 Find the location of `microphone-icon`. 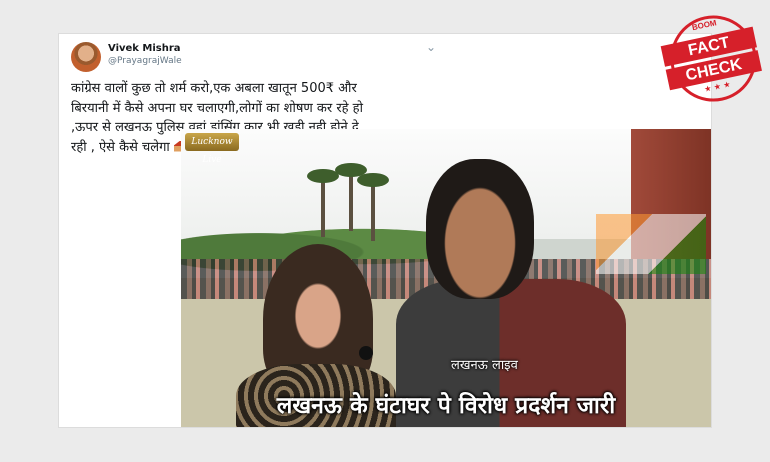

microphone-icon is located at coordinates (366, 353).